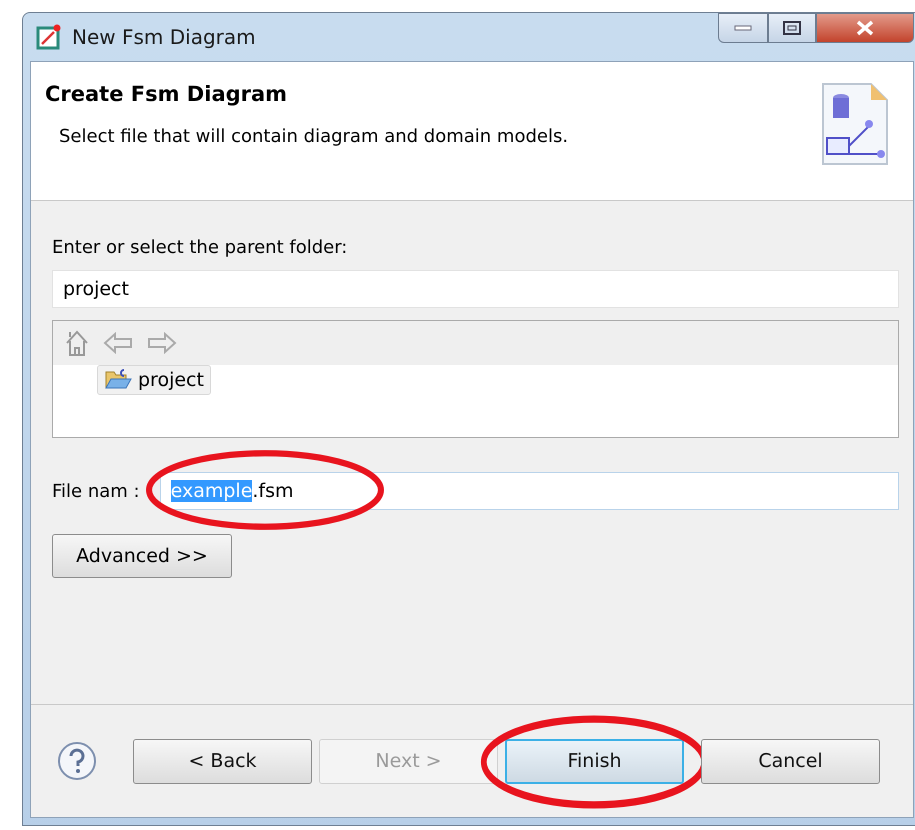 The image size is (915, 830). Describe the element at coordinates (49, 37) in the screenshot. I see `diagram-edit-icon` at that location.